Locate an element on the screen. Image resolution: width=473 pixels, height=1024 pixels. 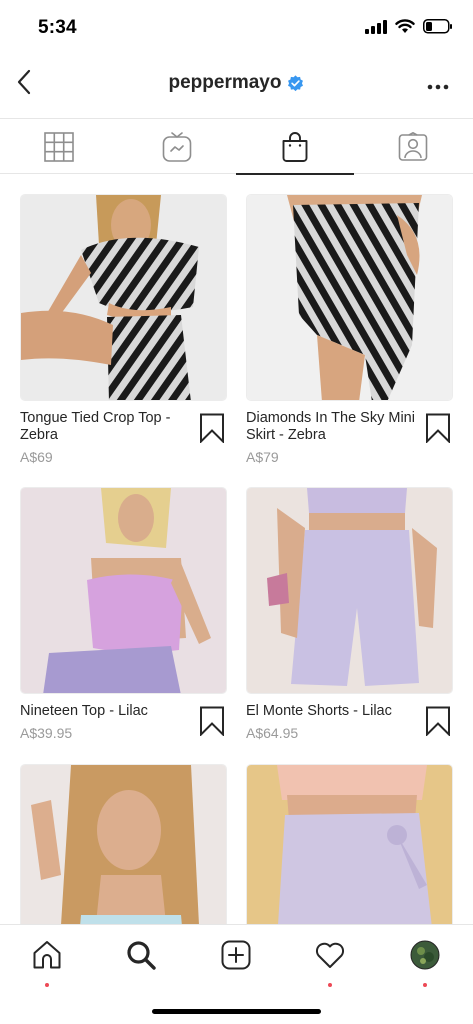
product-name: Diamonds In The Sky Mini Skirt - Zebra is located at coordinates (331, 427).